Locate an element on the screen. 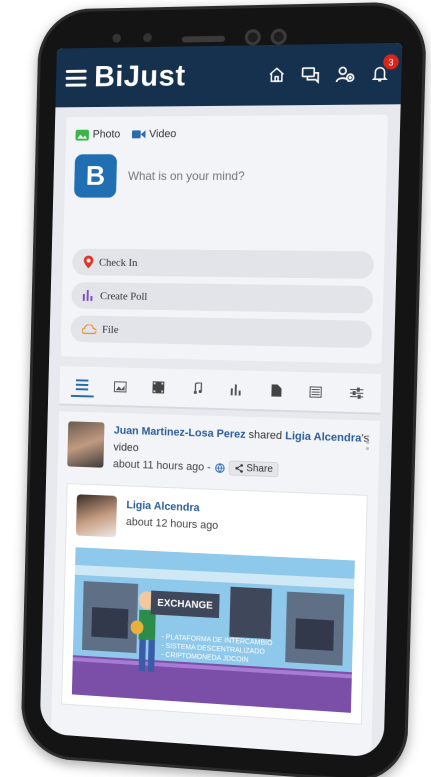 Image resolution: width=431 pixels, height=777 pixels. sliders-icon is located at coordinates (357, 393).